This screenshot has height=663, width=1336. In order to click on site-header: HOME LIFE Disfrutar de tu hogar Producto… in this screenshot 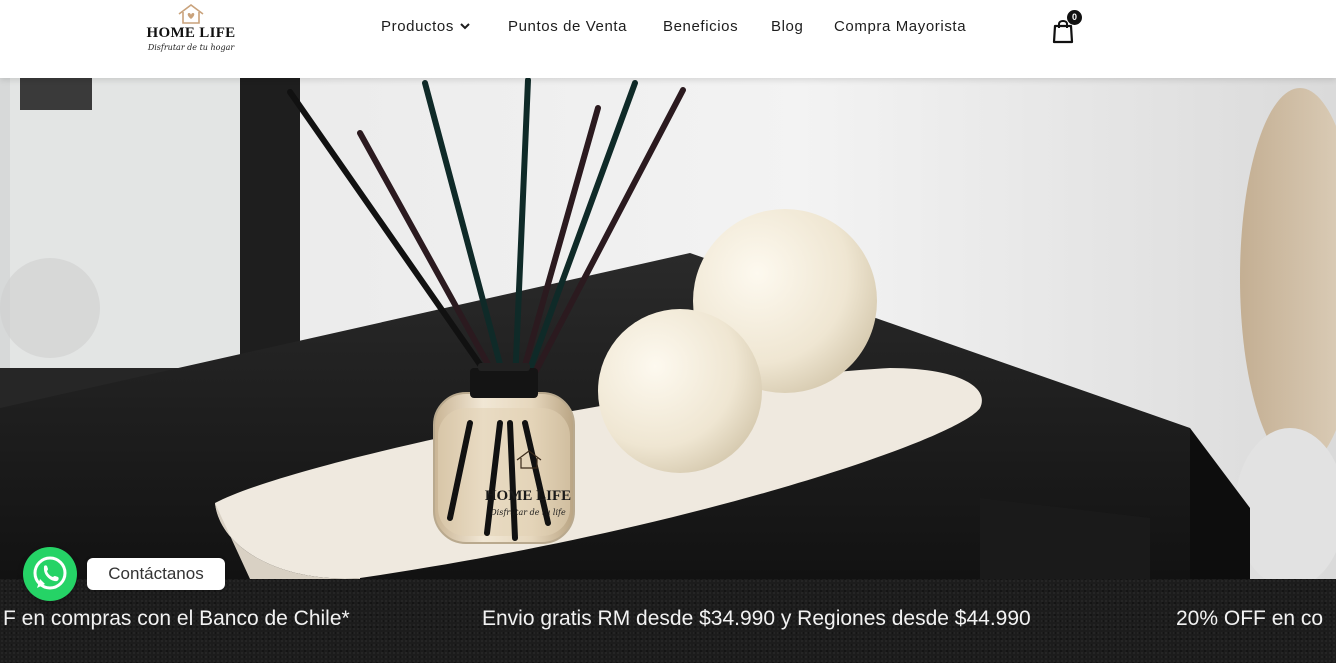, I will do `click(668, 39)`.